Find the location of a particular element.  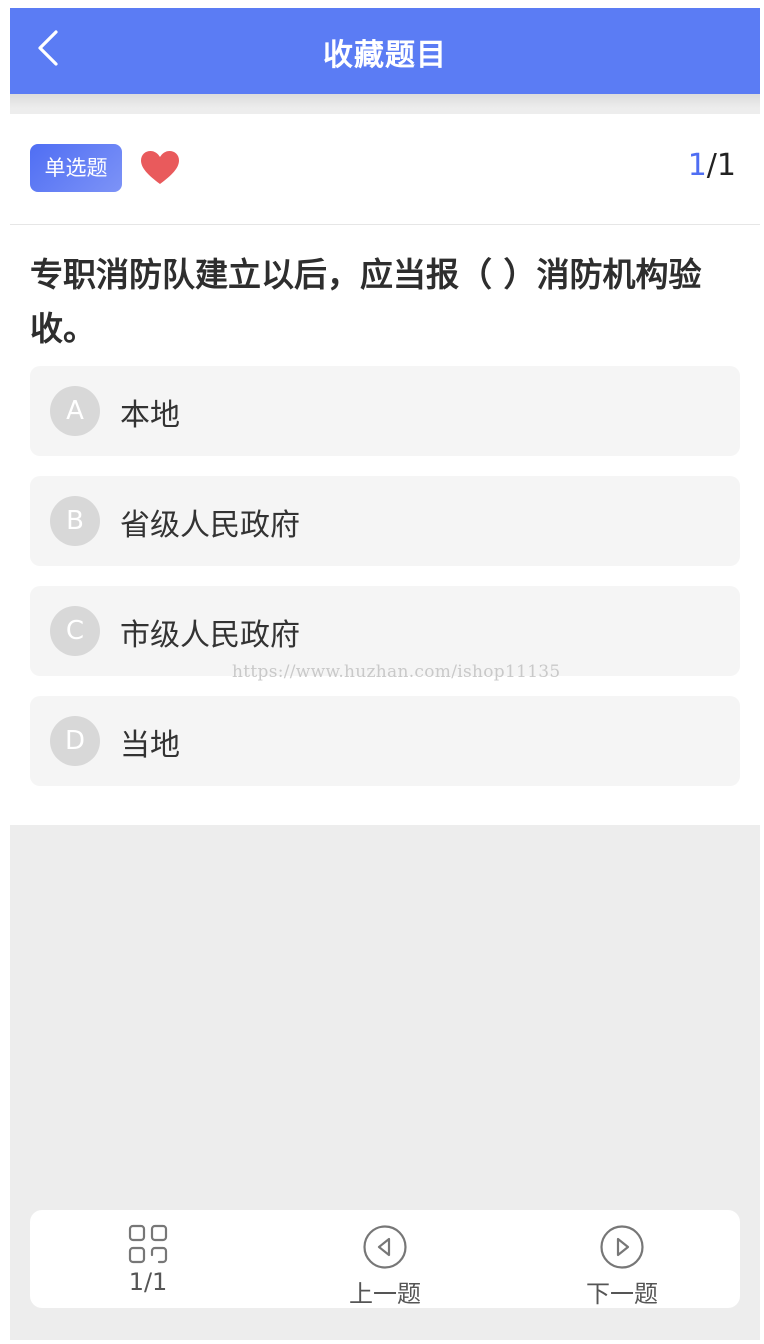

next-question-label: 下一题 is located at coordinates (622, 1294).